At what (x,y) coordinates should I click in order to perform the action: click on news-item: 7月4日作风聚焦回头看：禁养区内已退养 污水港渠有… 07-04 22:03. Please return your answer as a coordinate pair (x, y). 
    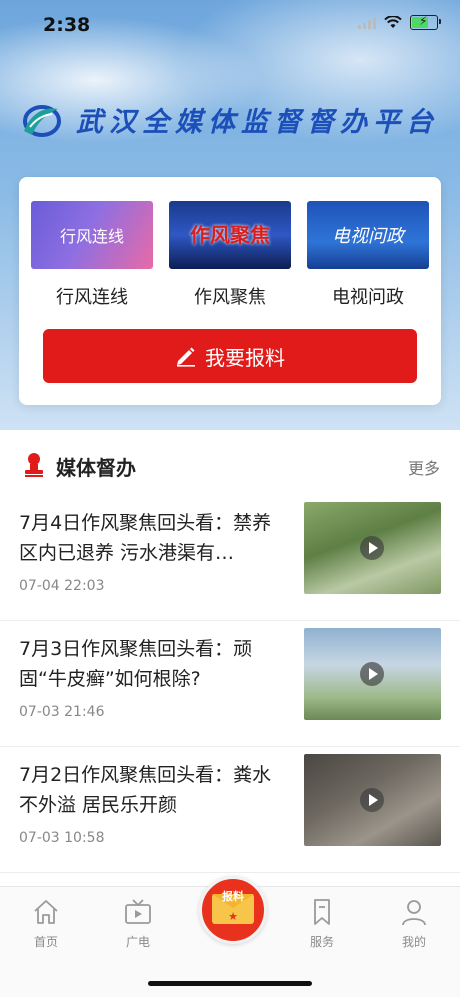
    Looking at the image, I should click on (230, 557).